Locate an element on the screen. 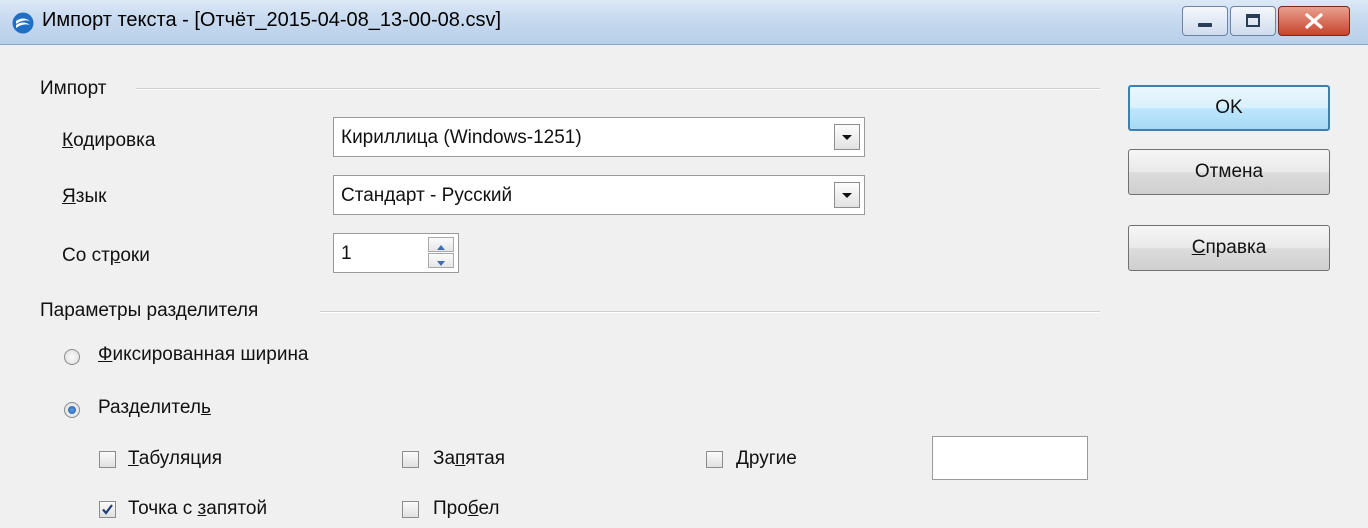 This screenshot has width=1368, height=528. from-row-stepper is located at coordinates (441, 253).